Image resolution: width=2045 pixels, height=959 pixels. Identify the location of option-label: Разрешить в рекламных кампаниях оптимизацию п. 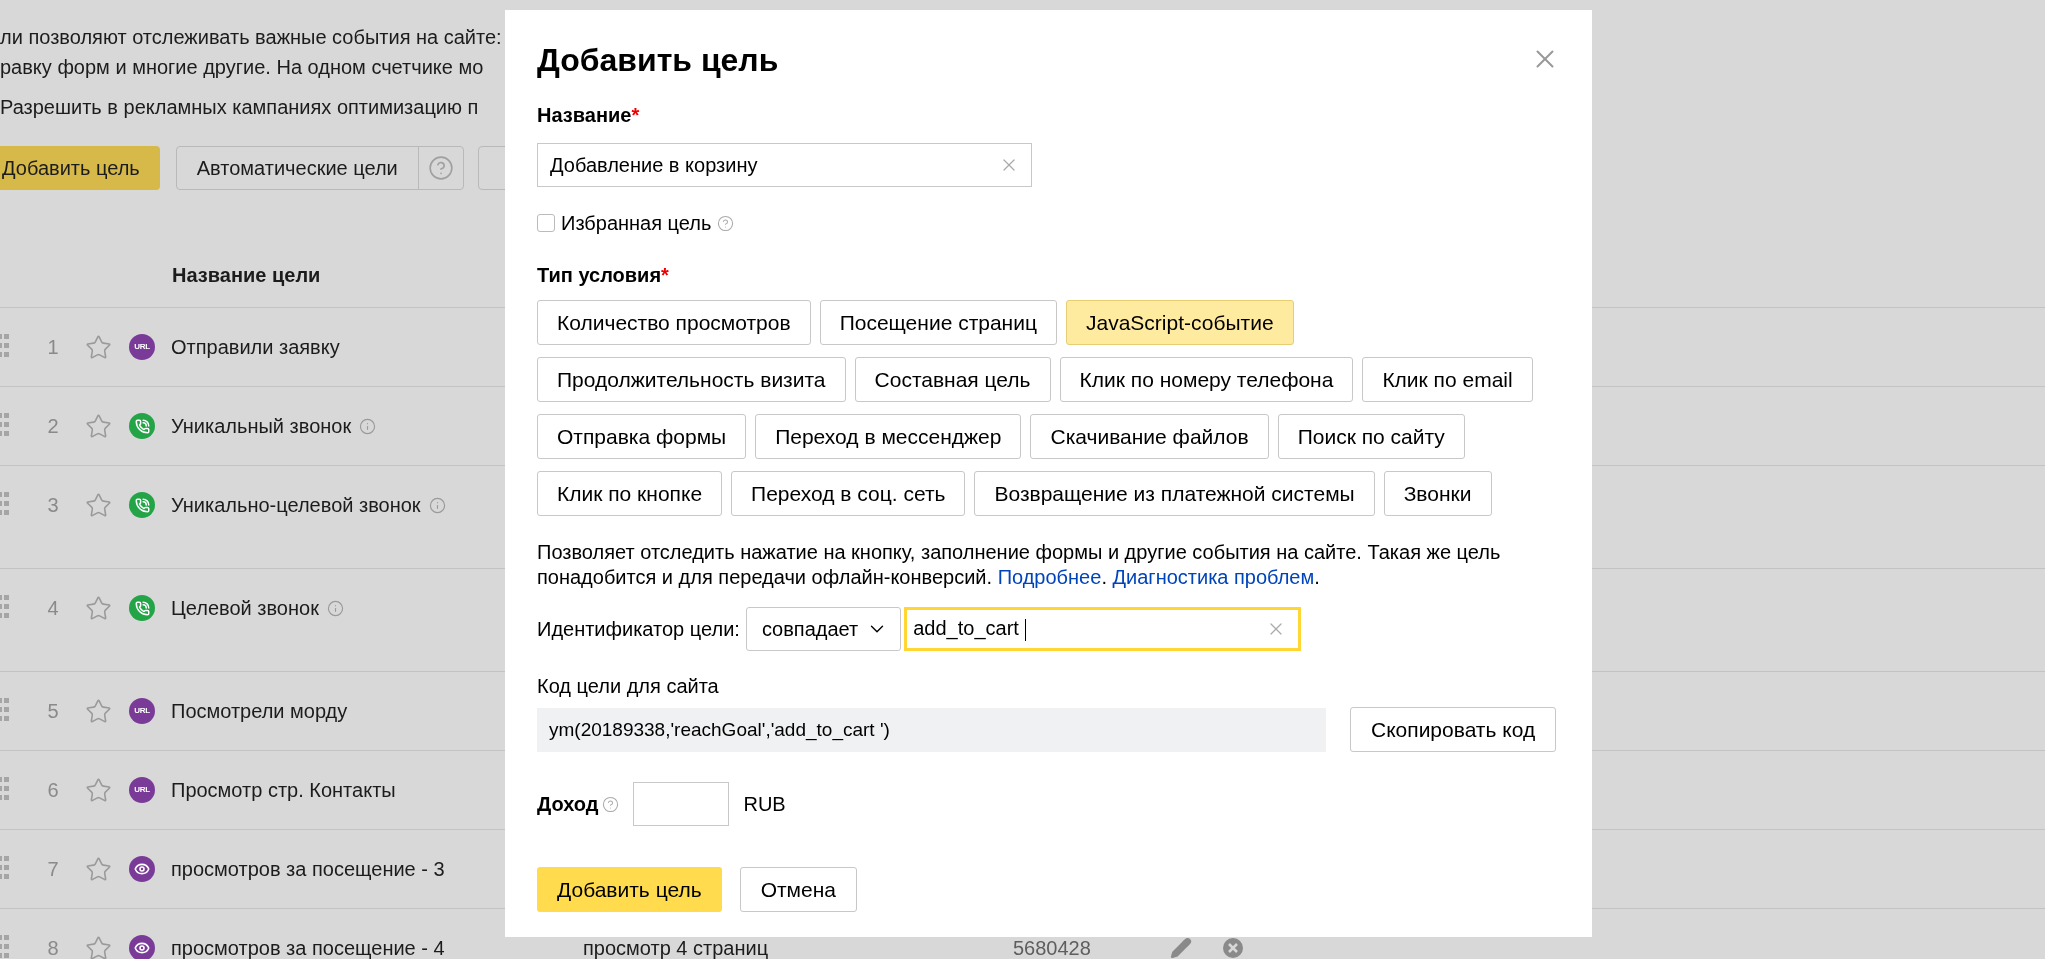
(239, 107).